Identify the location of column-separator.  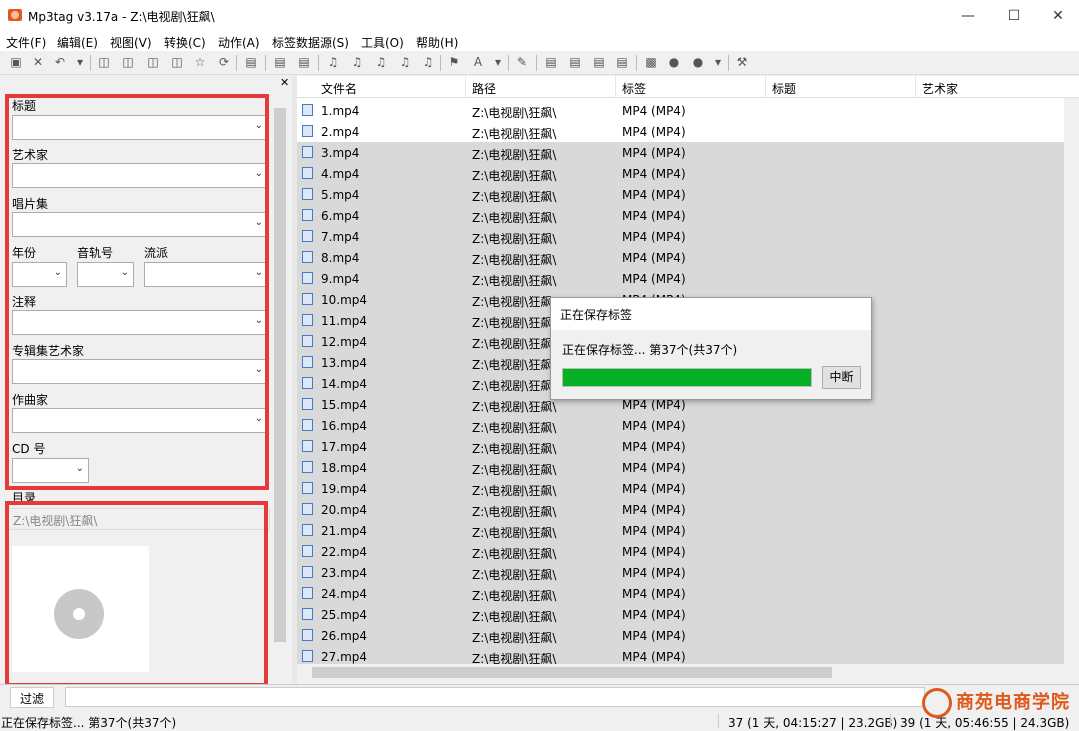
(765, 87).